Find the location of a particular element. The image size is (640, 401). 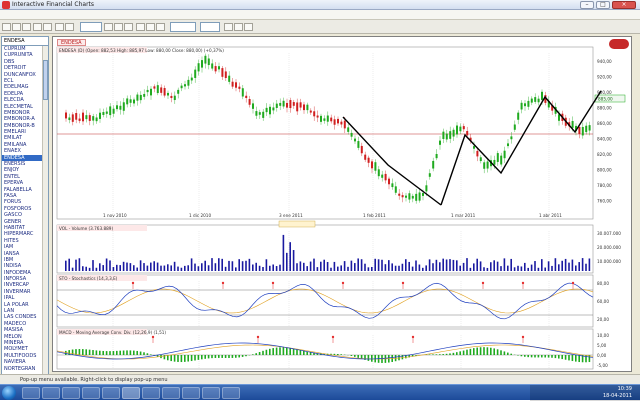

taskbar-app-word is located at coordinates (151, 393).